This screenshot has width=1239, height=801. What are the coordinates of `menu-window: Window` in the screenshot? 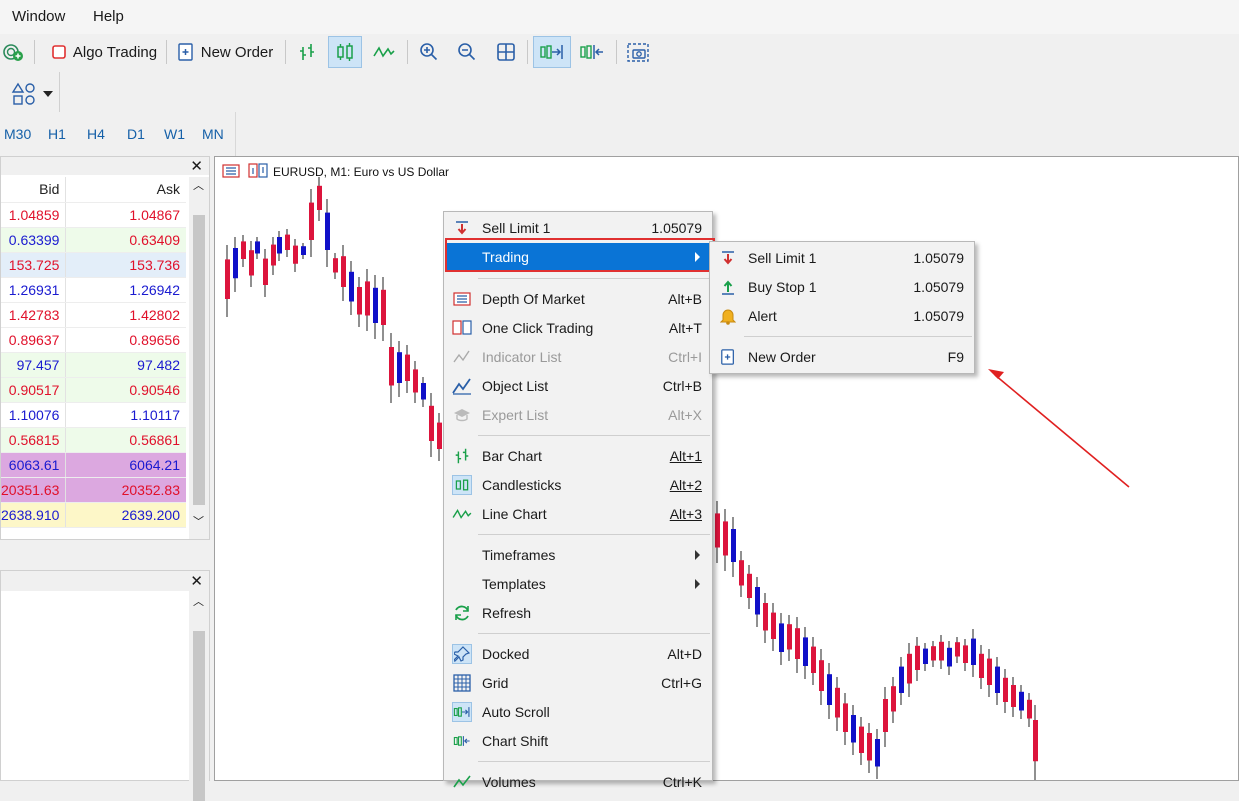 It's located at (38, 16).